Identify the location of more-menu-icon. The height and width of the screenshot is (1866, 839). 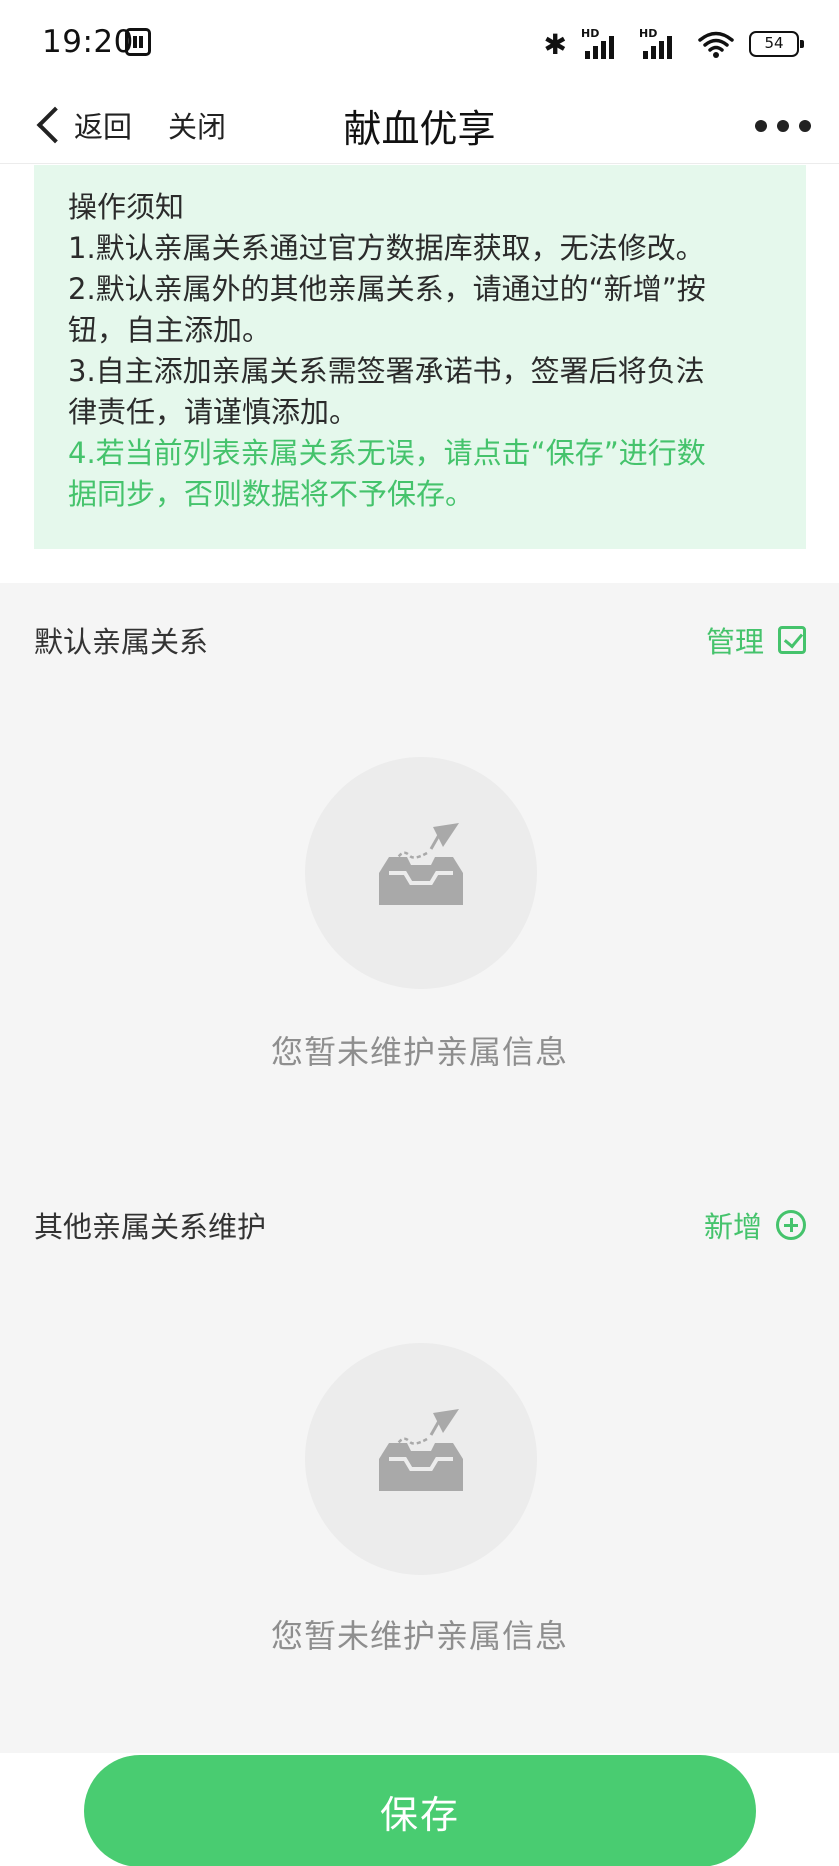
(783, 126).